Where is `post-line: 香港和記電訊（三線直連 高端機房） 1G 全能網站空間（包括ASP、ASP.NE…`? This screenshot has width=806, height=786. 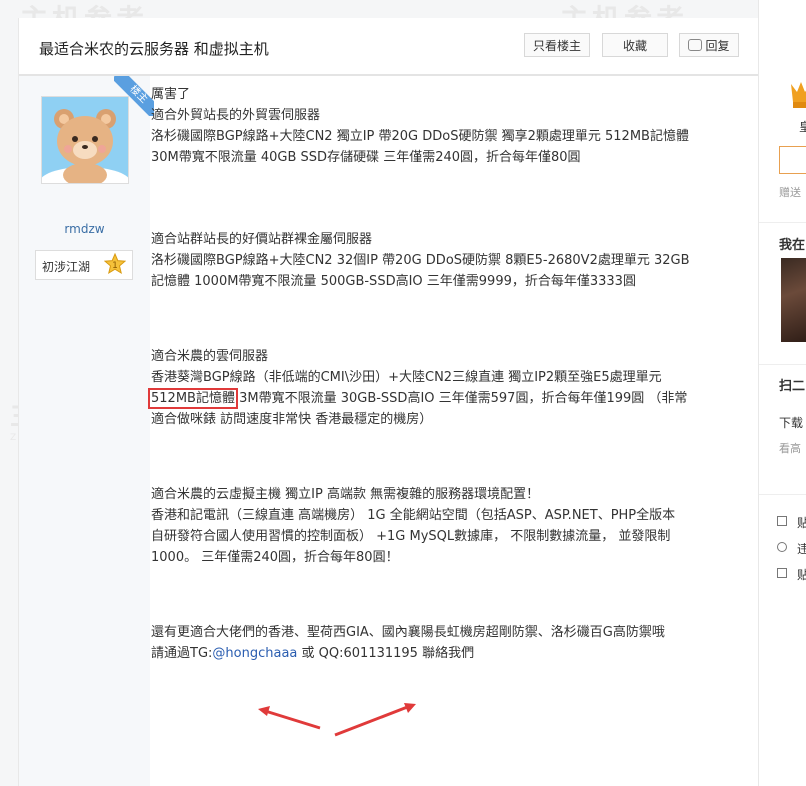 post-line: 香港和記電訊（三線直連 高端機房） 1G 全能網站空間（包括ASP、ASP.NE… is located at coordinates (413, 515).